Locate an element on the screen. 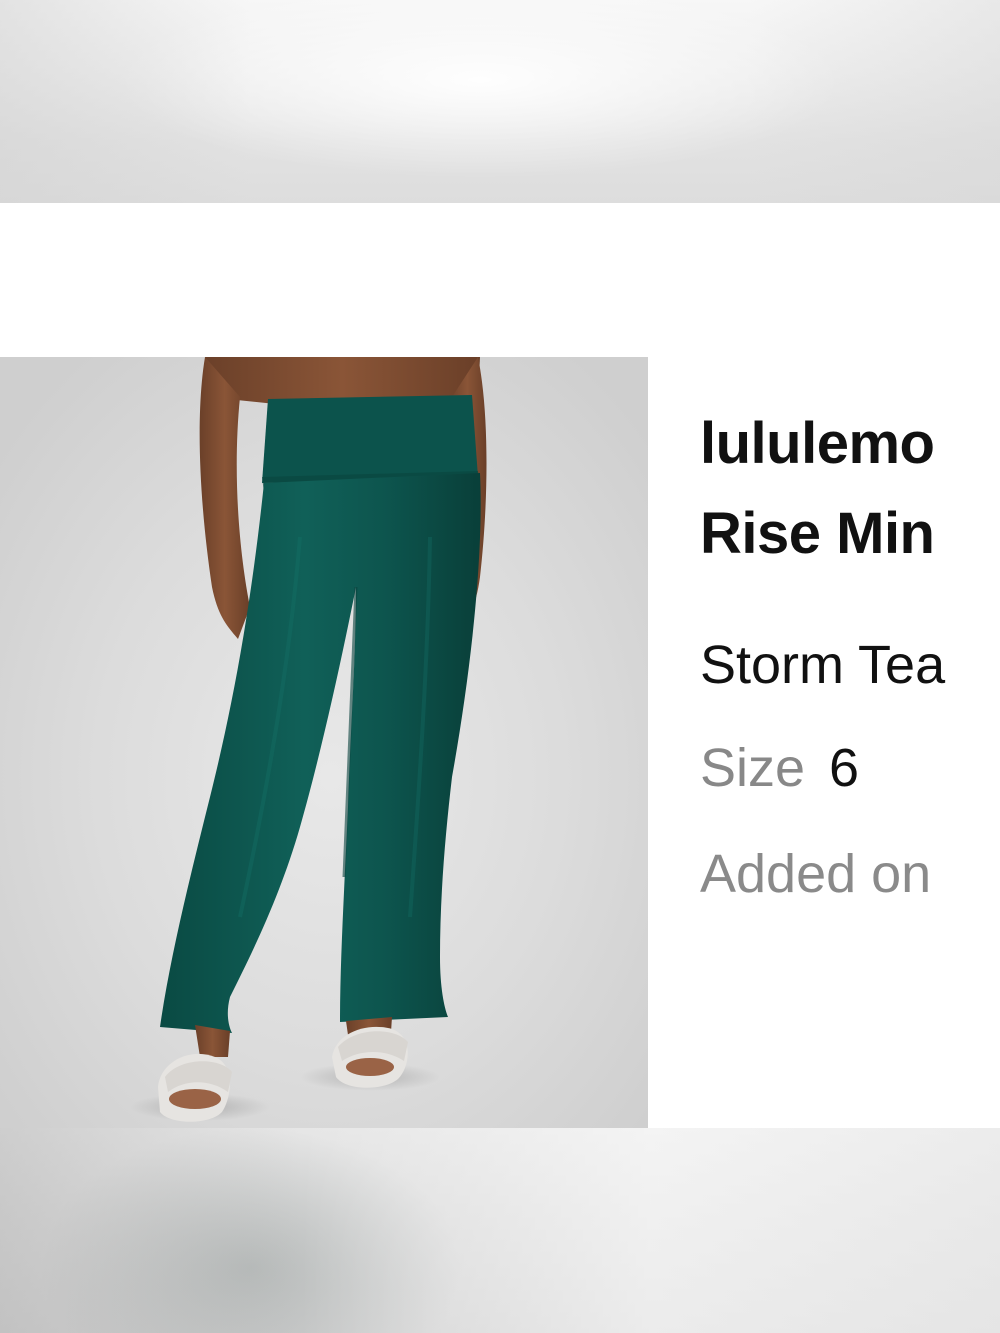 This screenshot has width=1000, height=1333. left-sandal is located at coordinates (195, 1087).